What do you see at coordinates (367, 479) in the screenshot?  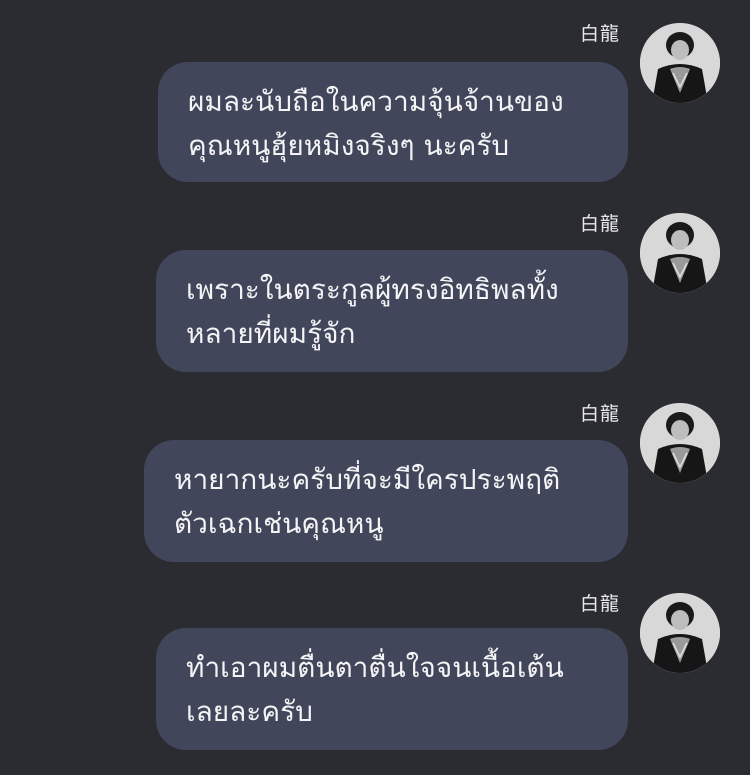 I see `message-text-line: หายากนะครับที่จะมีใครประพฤติ` at bounding box center [367, 479].